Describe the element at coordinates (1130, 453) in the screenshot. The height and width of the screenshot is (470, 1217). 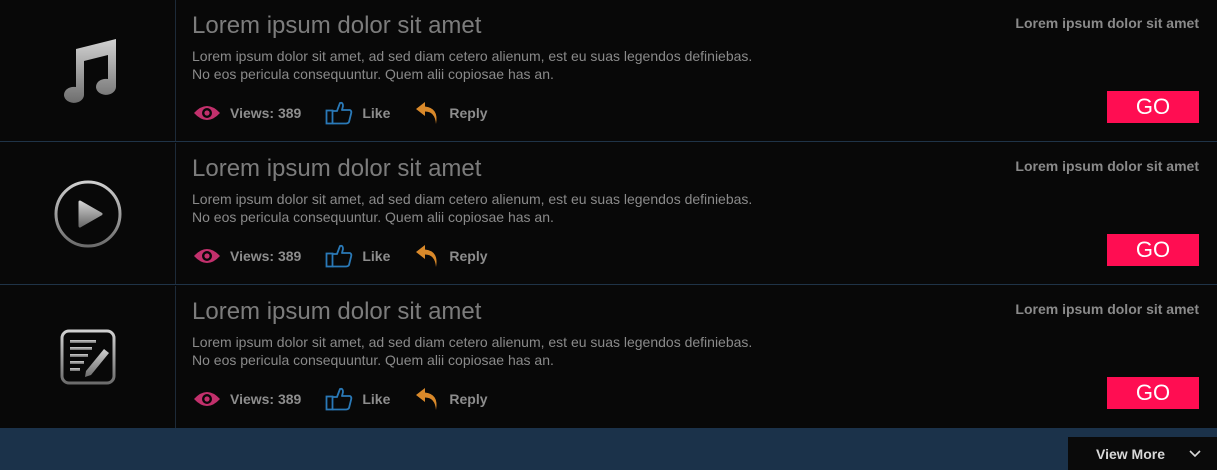
I see `view-more-label: View More` at that location.